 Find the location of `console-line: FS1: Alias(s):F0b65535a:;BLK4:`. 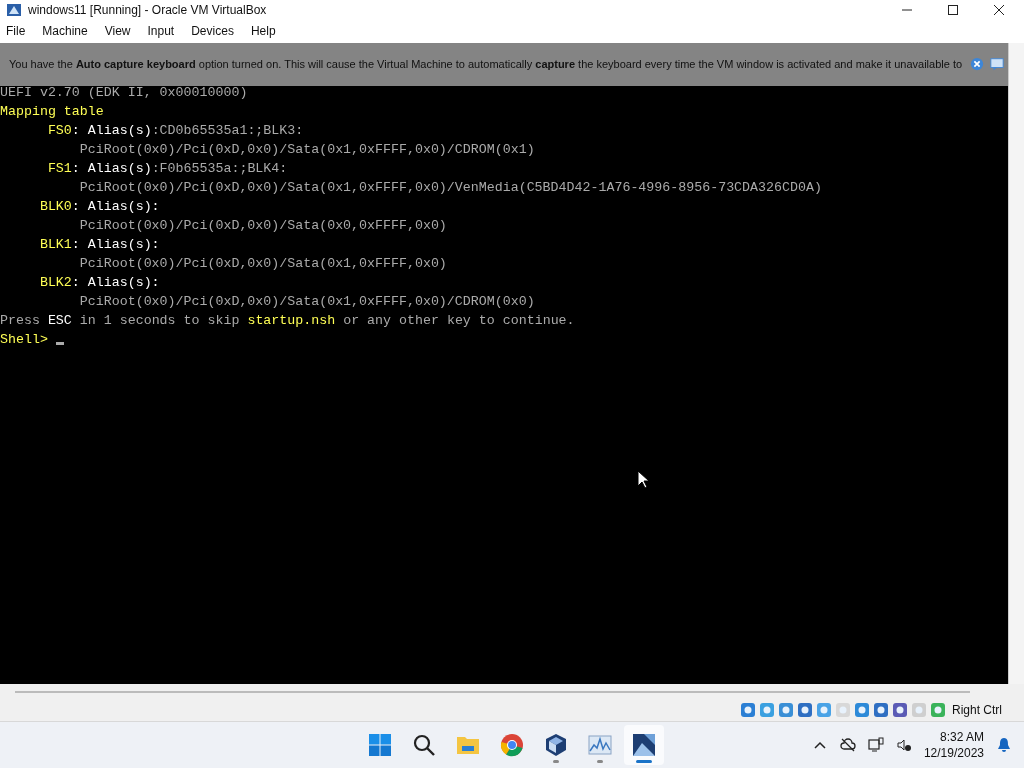

console-line: FS1: Alias(s):F0b65535a:;BLK4: is located at coordinates (167, 168).